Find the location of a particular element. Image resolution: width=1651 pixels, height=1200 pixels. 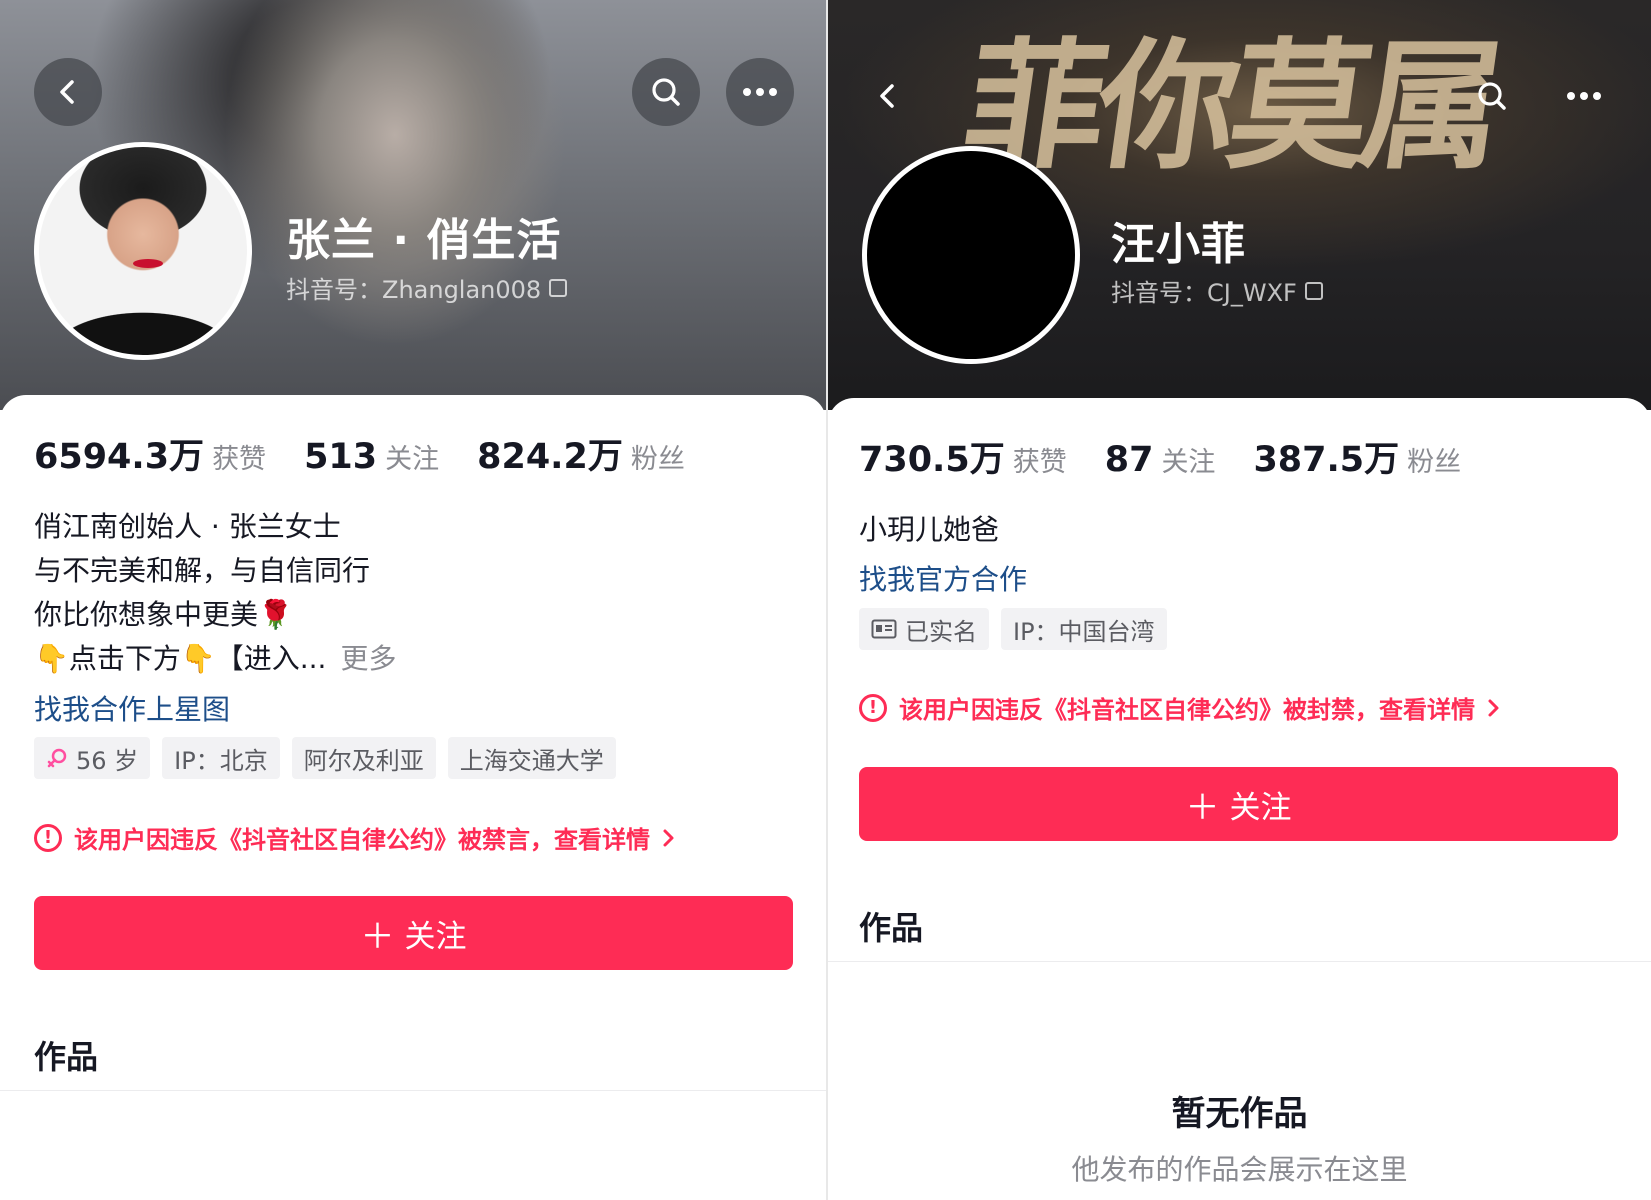

more-link: 更多 is located at coordinates (368, 658).